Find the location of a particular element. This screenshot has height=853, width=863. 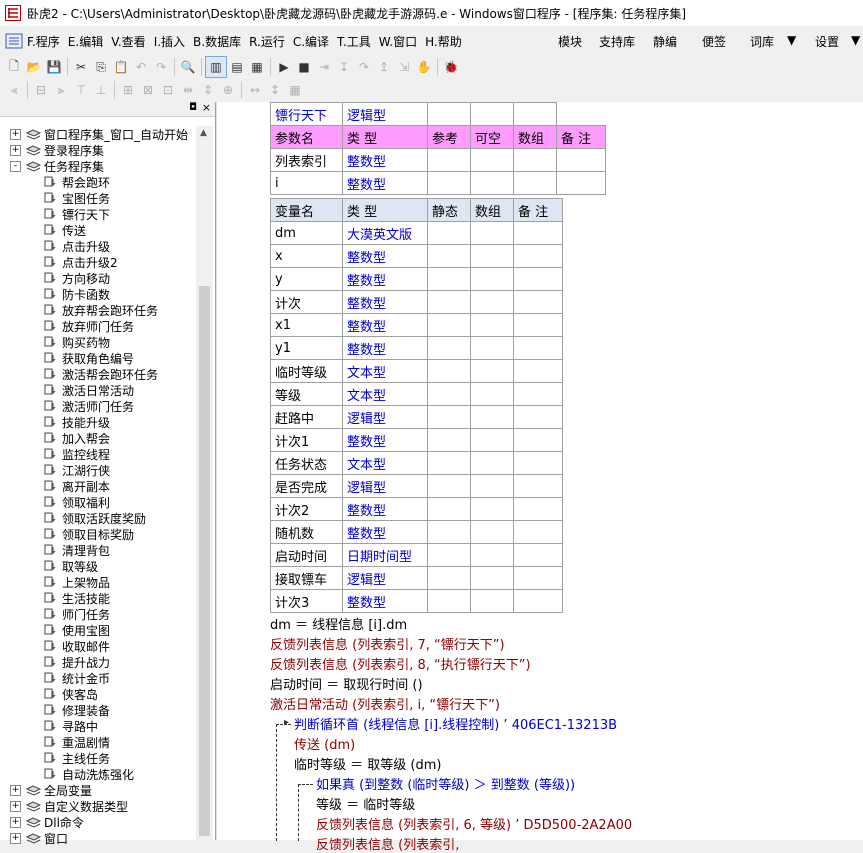

code-line: 传送 (dm) is located at coordinates (324, 743).